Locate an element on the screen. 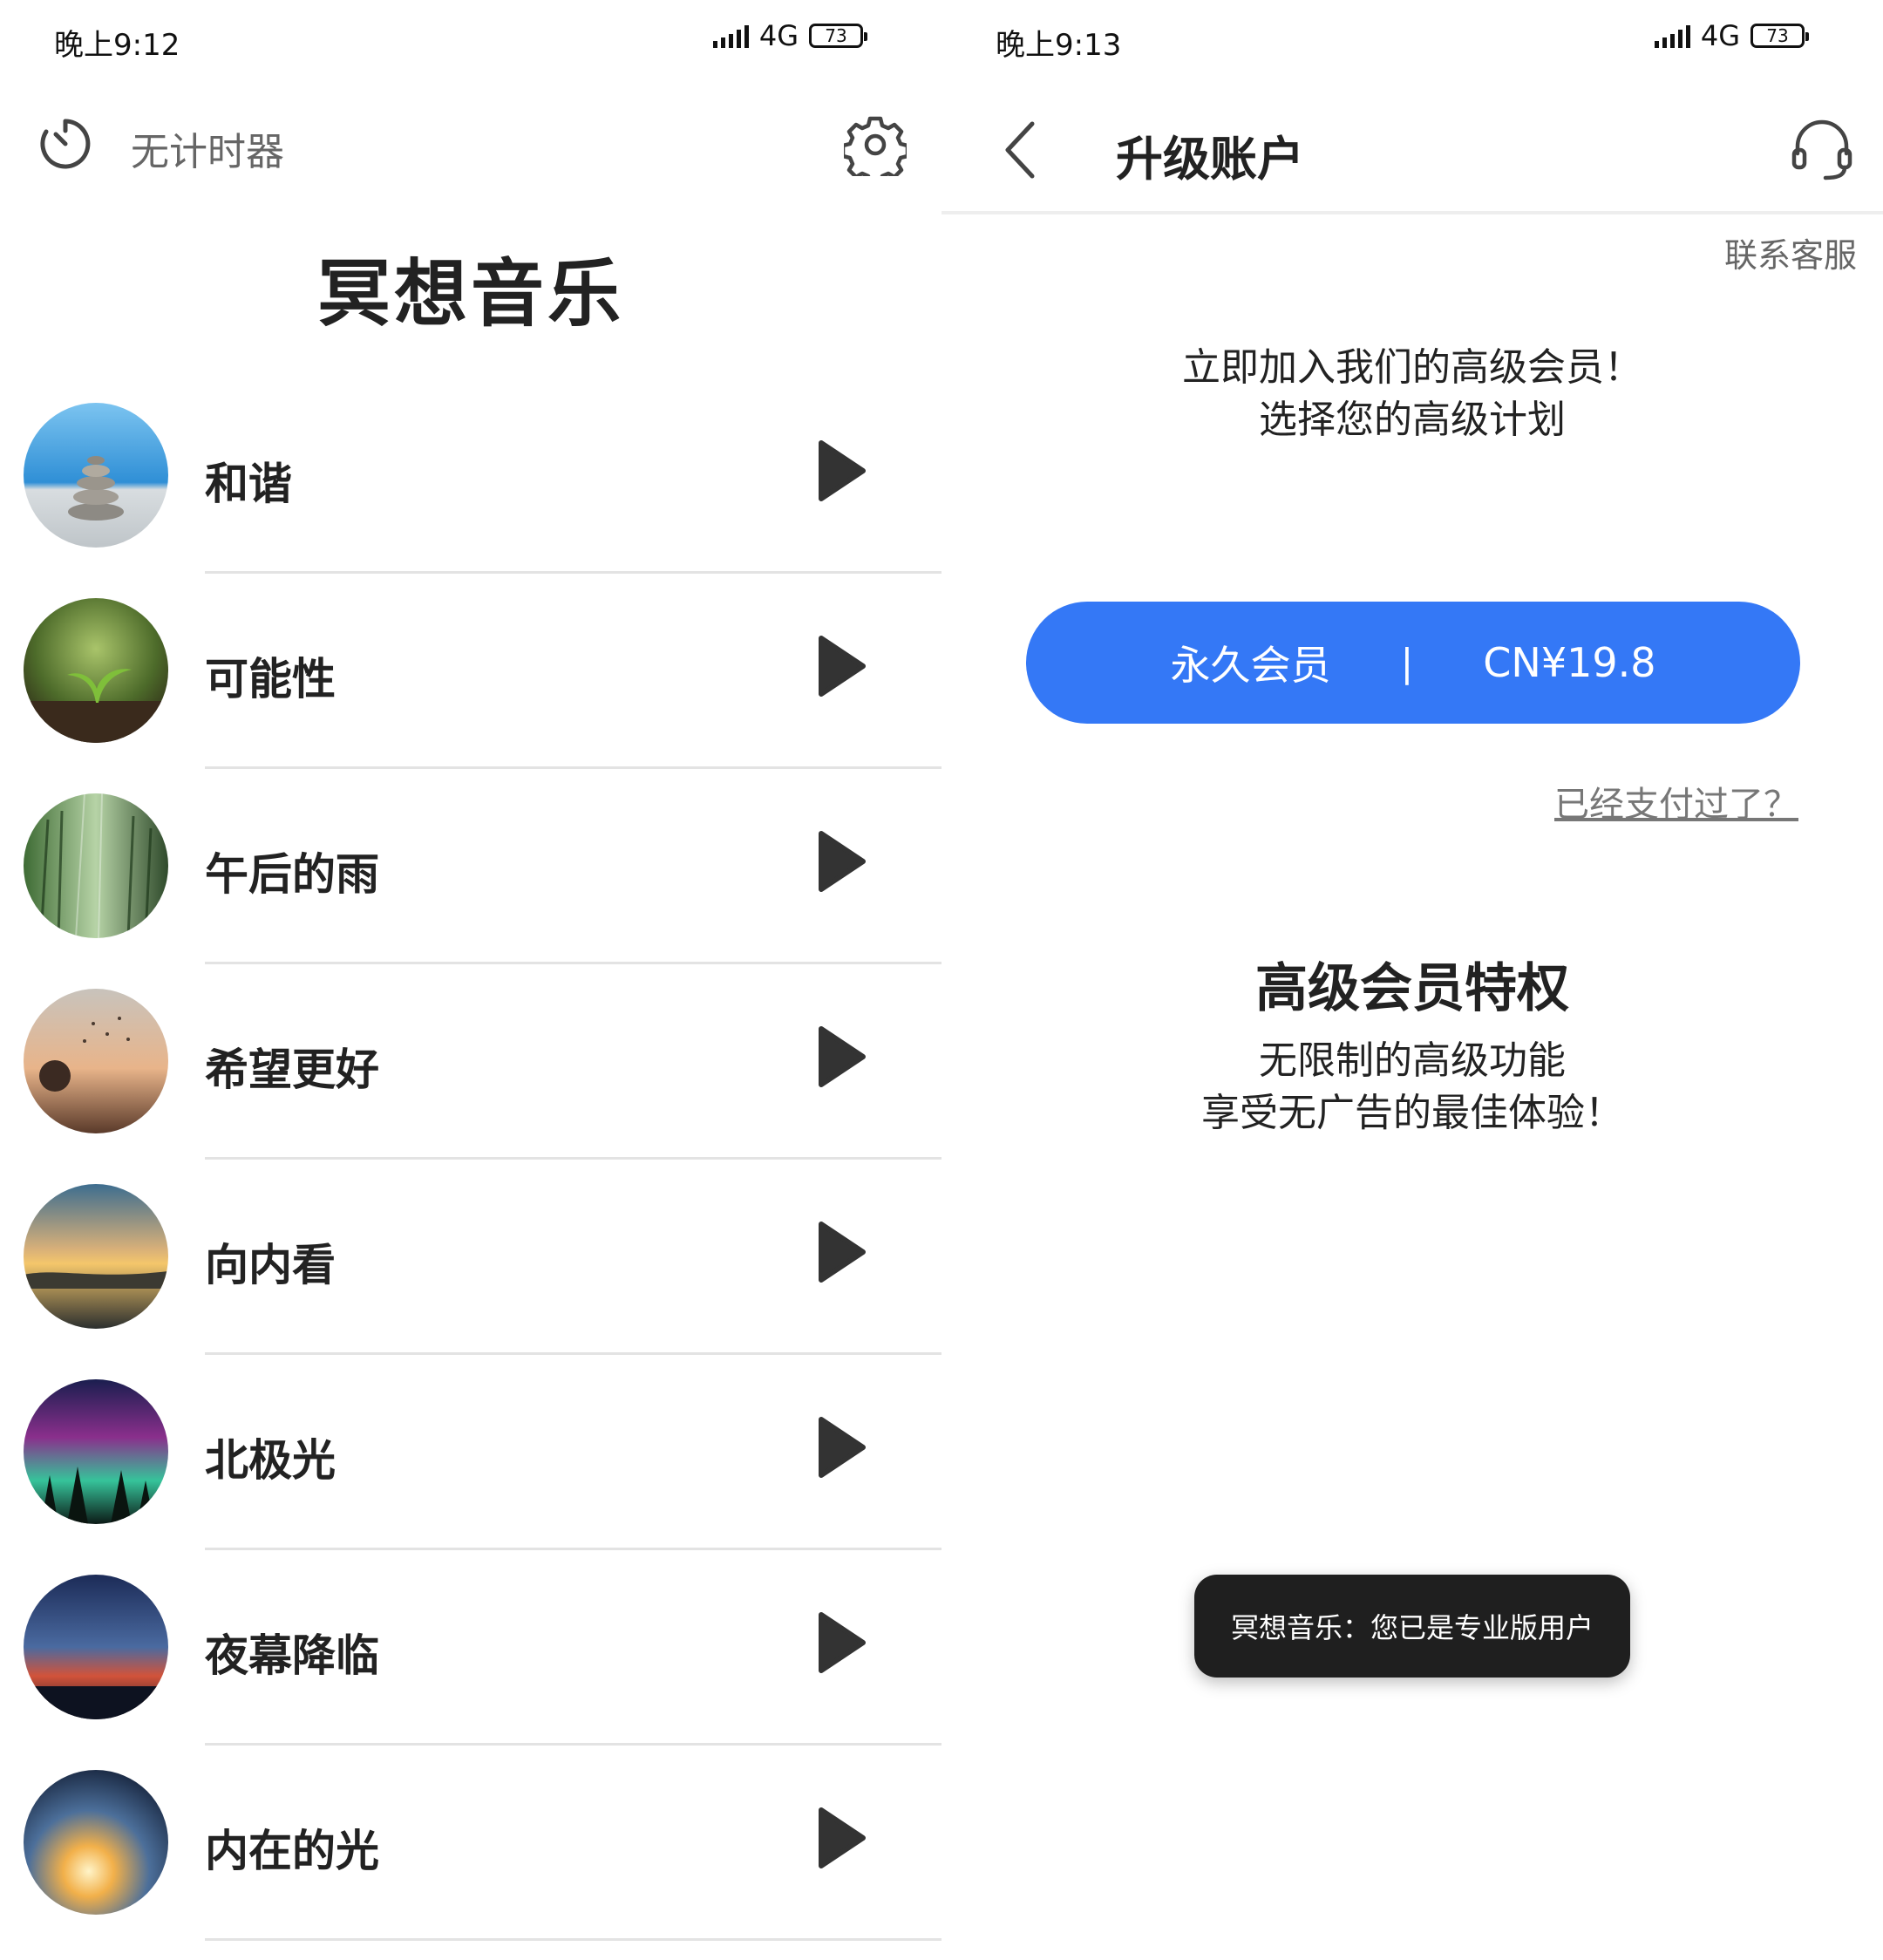 This screenshot has height=1960, width=1883. track-name: 和谐 is located at coordinates (248, 484).